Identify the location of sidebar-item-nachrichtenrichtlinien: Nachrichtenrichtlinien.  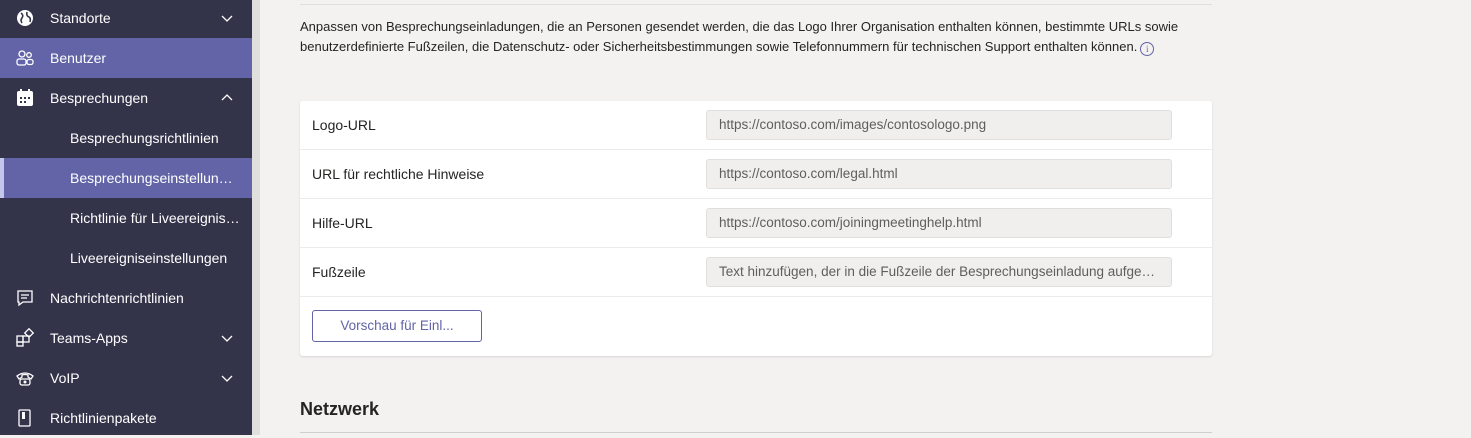
(126, 298).